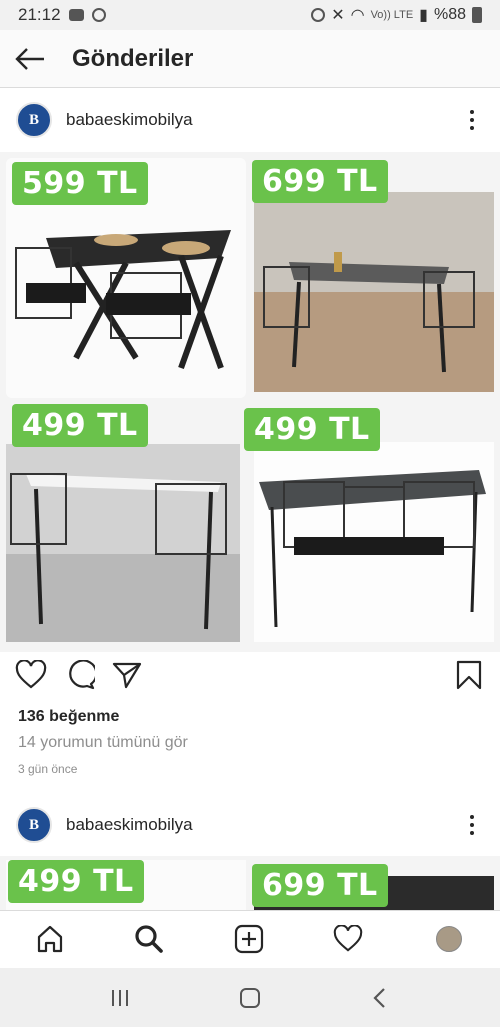  What do you see at coordinates (76, 15) in the screenshot?
I see `youtube-icon` at bounding box center [76, 15].